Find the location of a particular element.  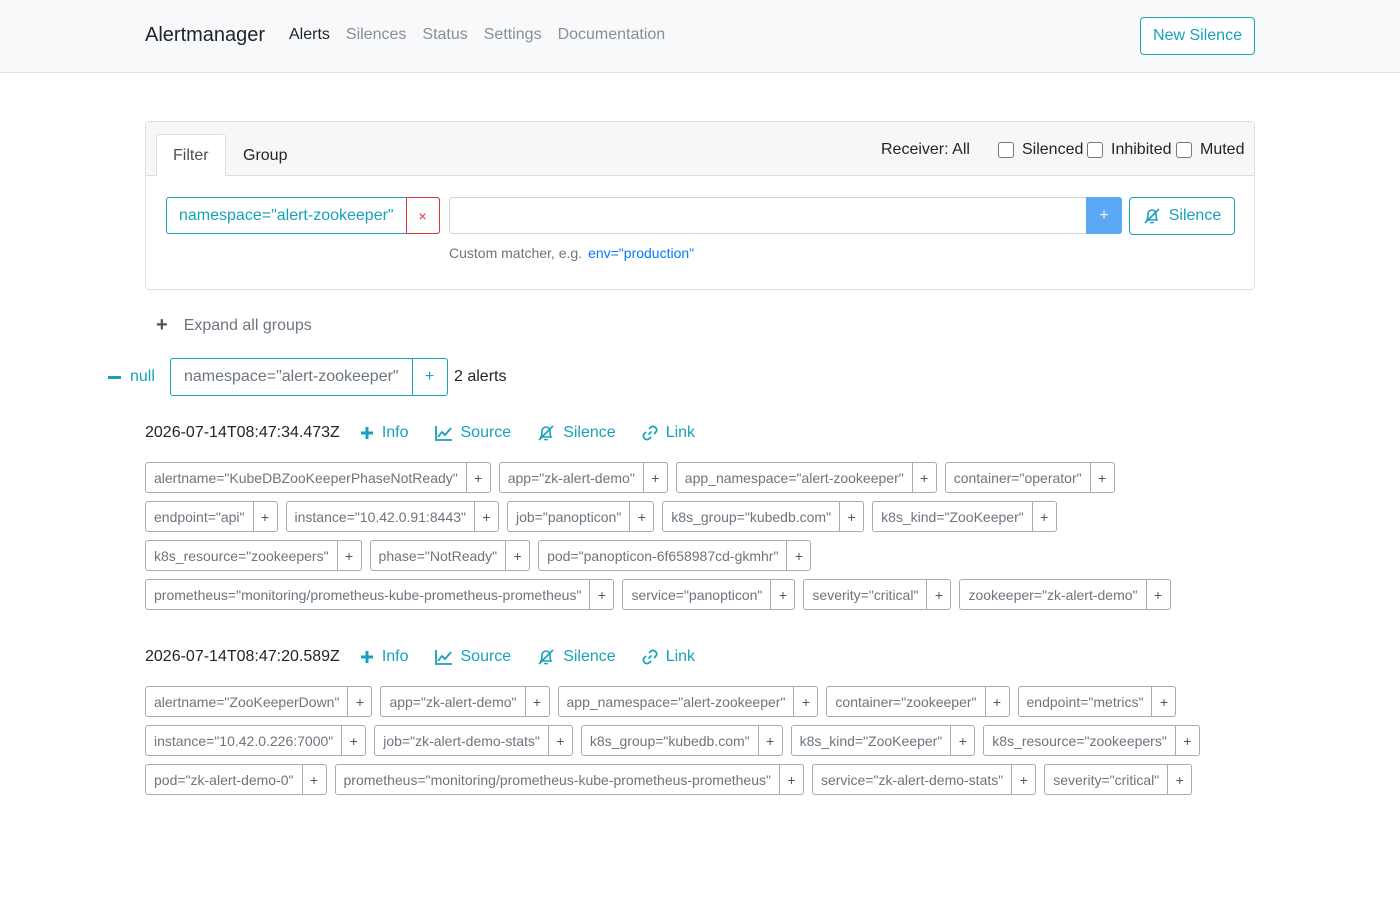

matcher-hint: Custom matcher, e.g. env="production" is located at coordinates (571, 253).